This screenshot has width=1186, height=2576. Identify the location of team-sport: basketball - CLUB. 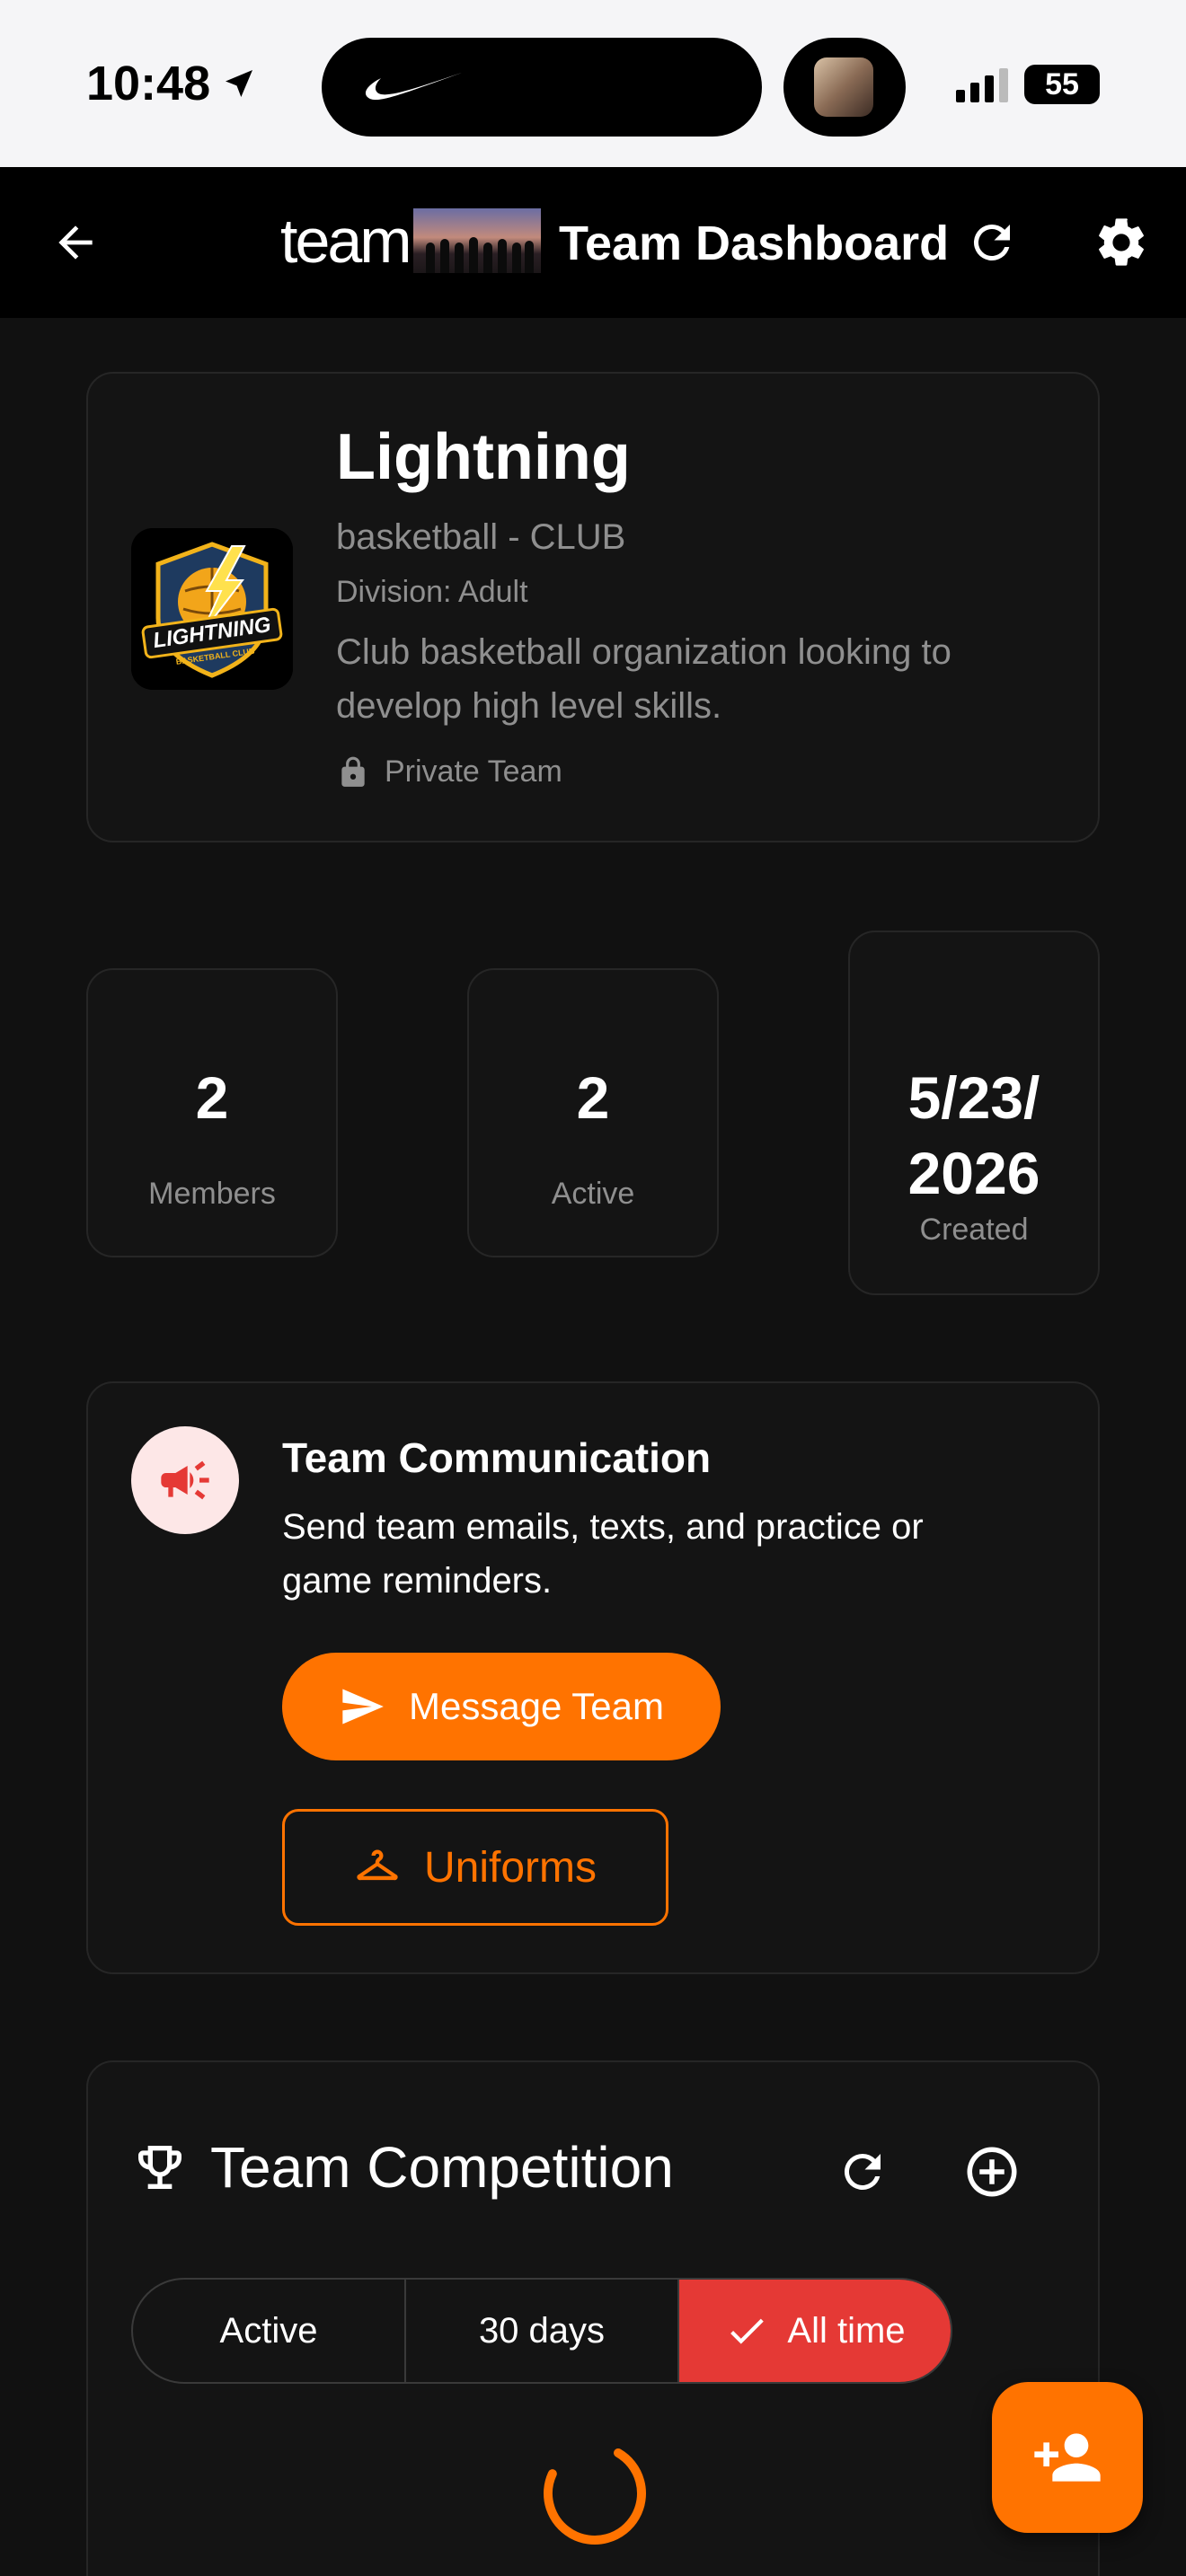
(481, 537).